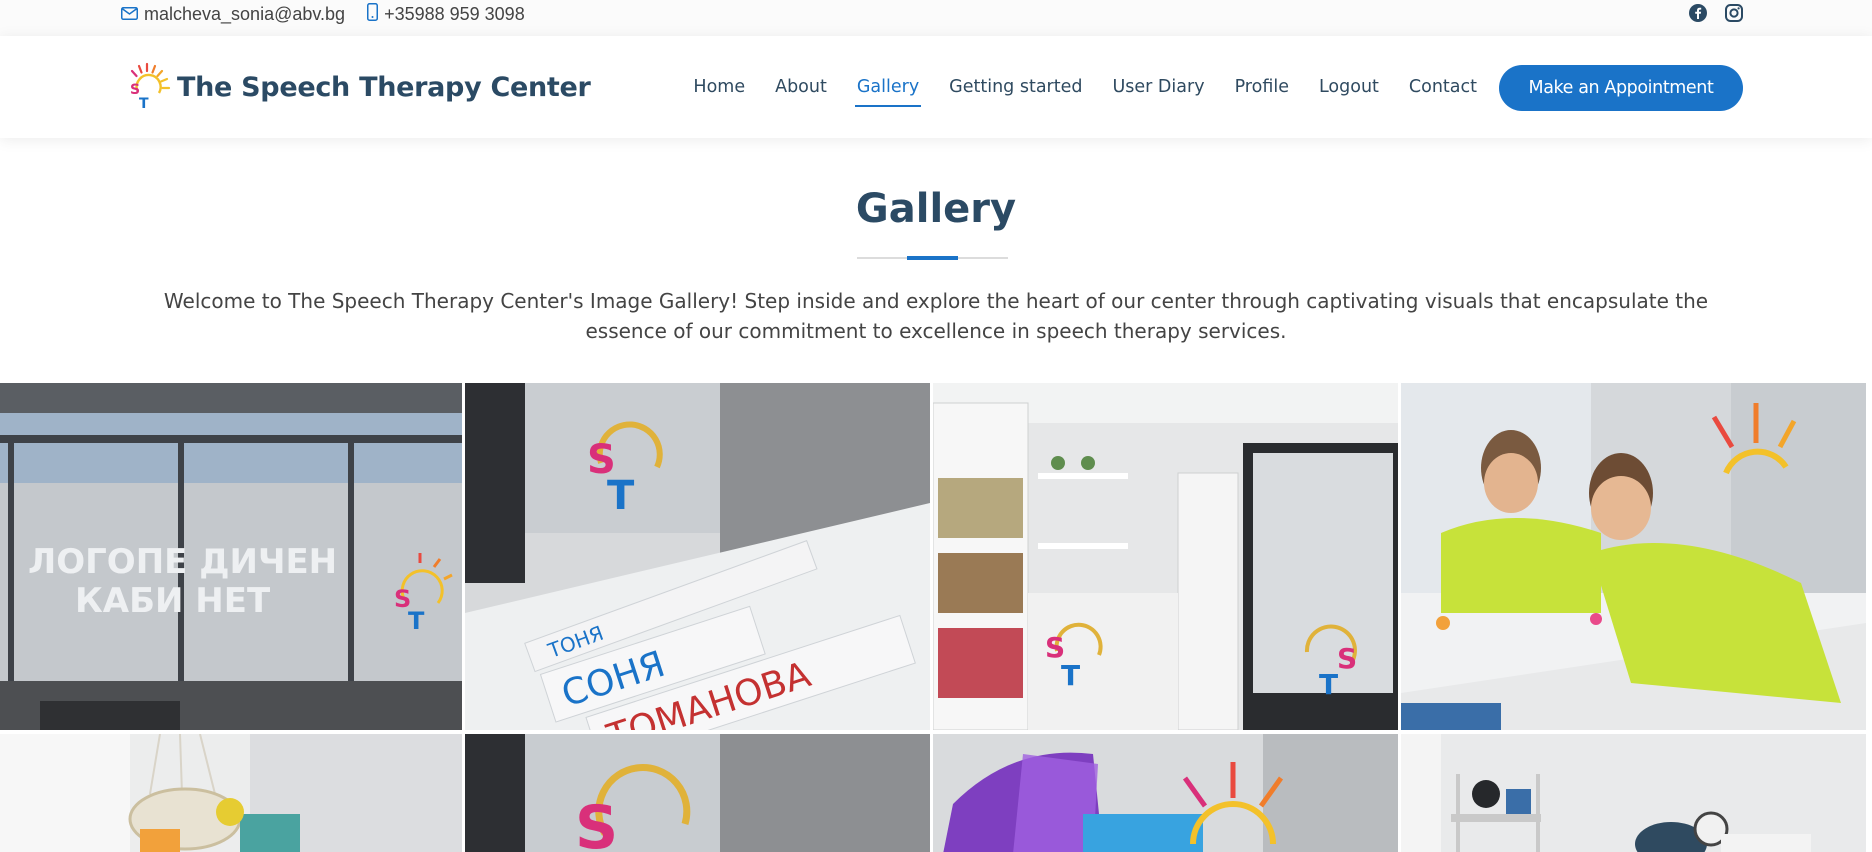  Describe the element at coordinates (373, 14) in the screenshot. I see `mobile-phone-icon` at that location.